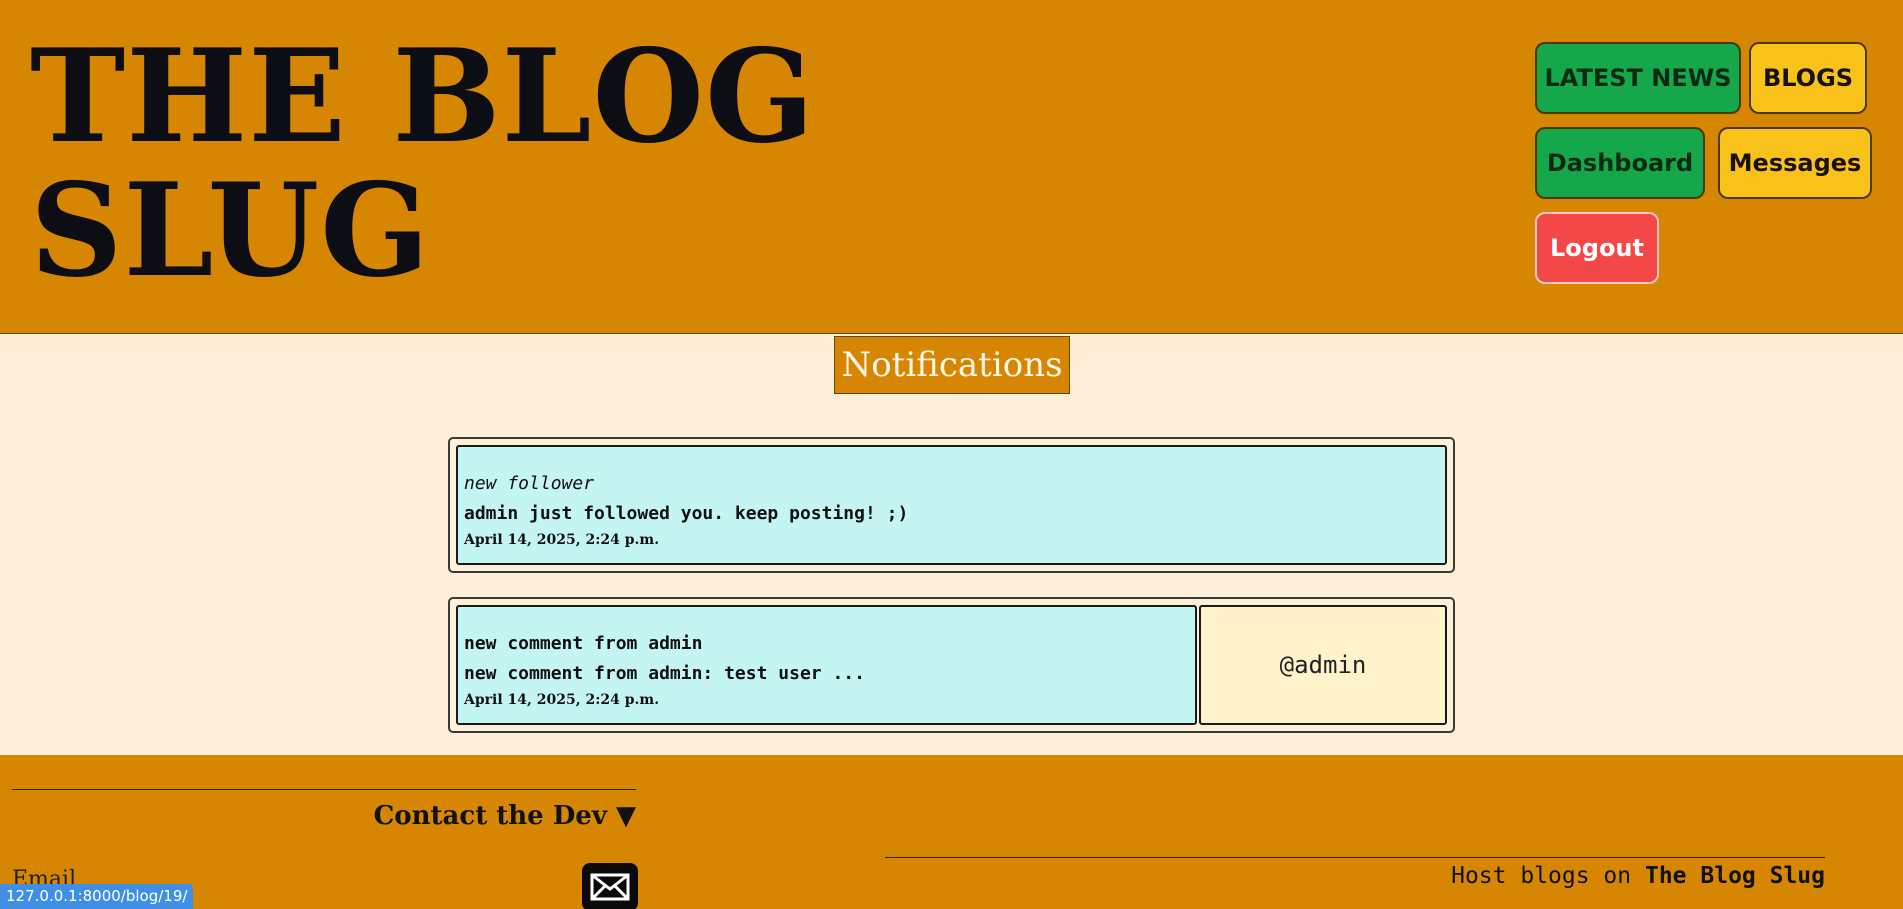  What do you see at coordinates (610, 886) in the screenshot?
I see `envelope-icon` at bounding box center [610, 886].